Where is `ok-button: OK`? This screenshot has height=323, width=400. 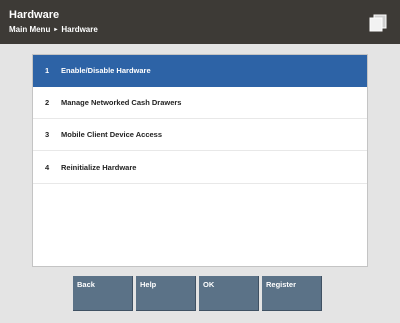 ok-button: OK is located at coordinates (229, 293).